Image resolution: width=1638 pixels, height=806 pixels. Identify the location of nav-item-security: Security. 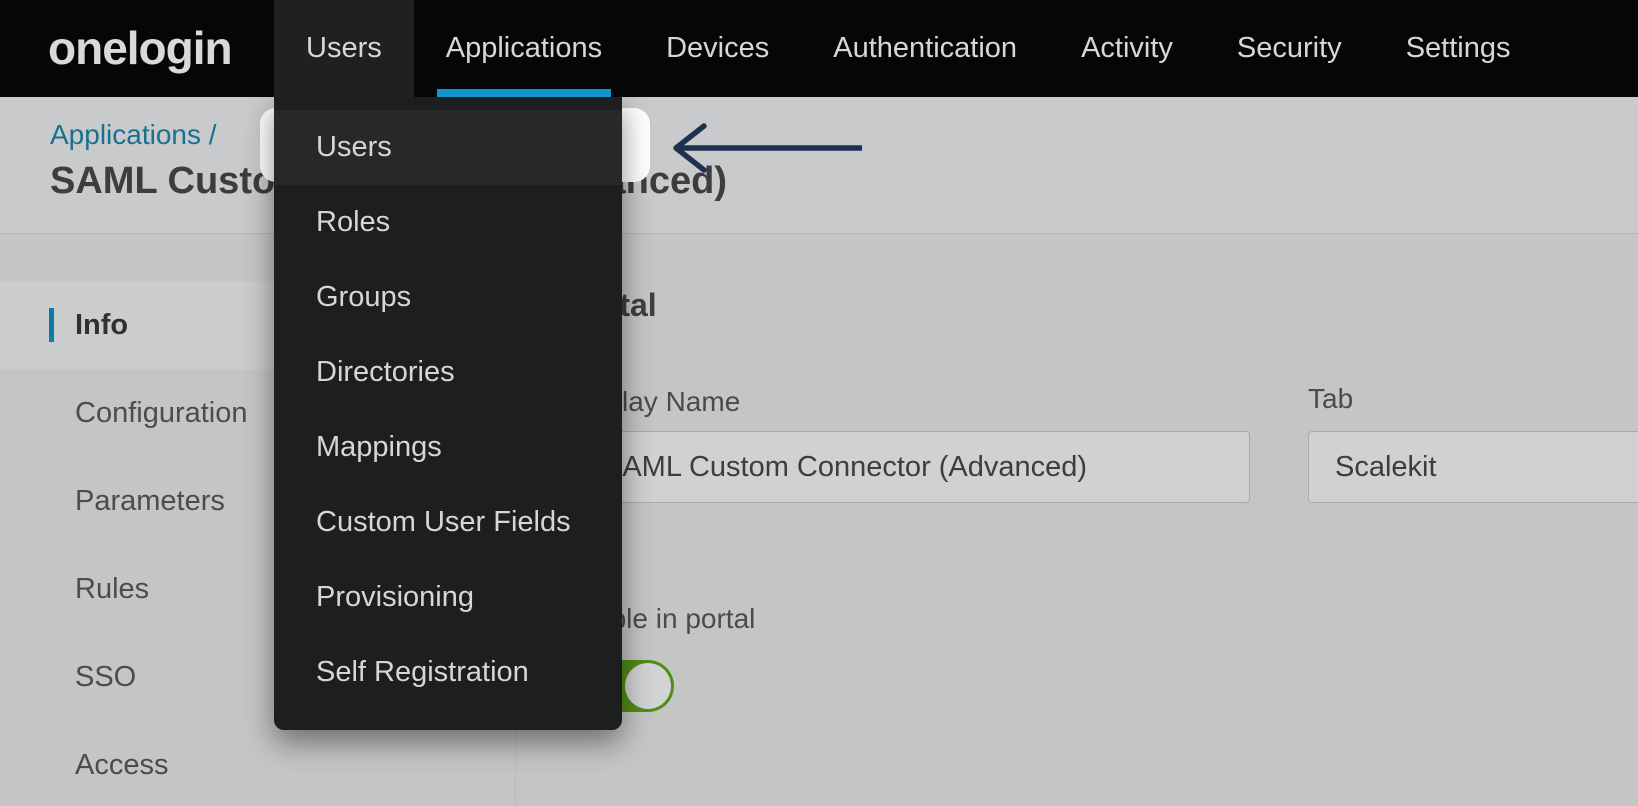
(1289, 48).